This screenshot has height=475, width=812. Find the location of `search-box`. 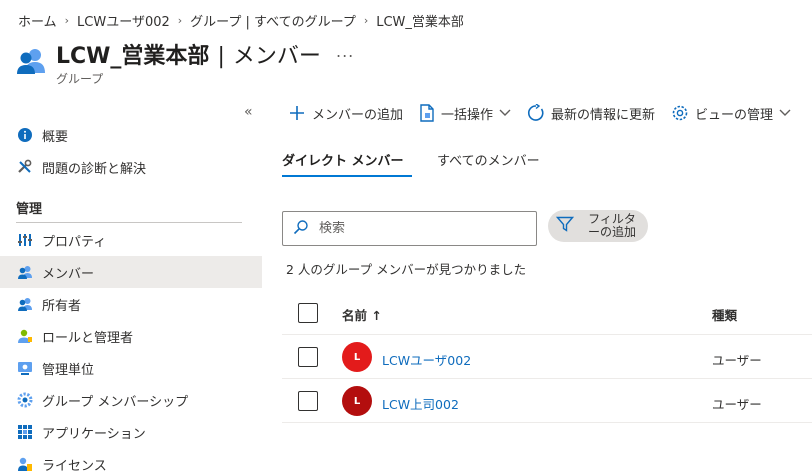

search-box is located at coordinates (409, 228).